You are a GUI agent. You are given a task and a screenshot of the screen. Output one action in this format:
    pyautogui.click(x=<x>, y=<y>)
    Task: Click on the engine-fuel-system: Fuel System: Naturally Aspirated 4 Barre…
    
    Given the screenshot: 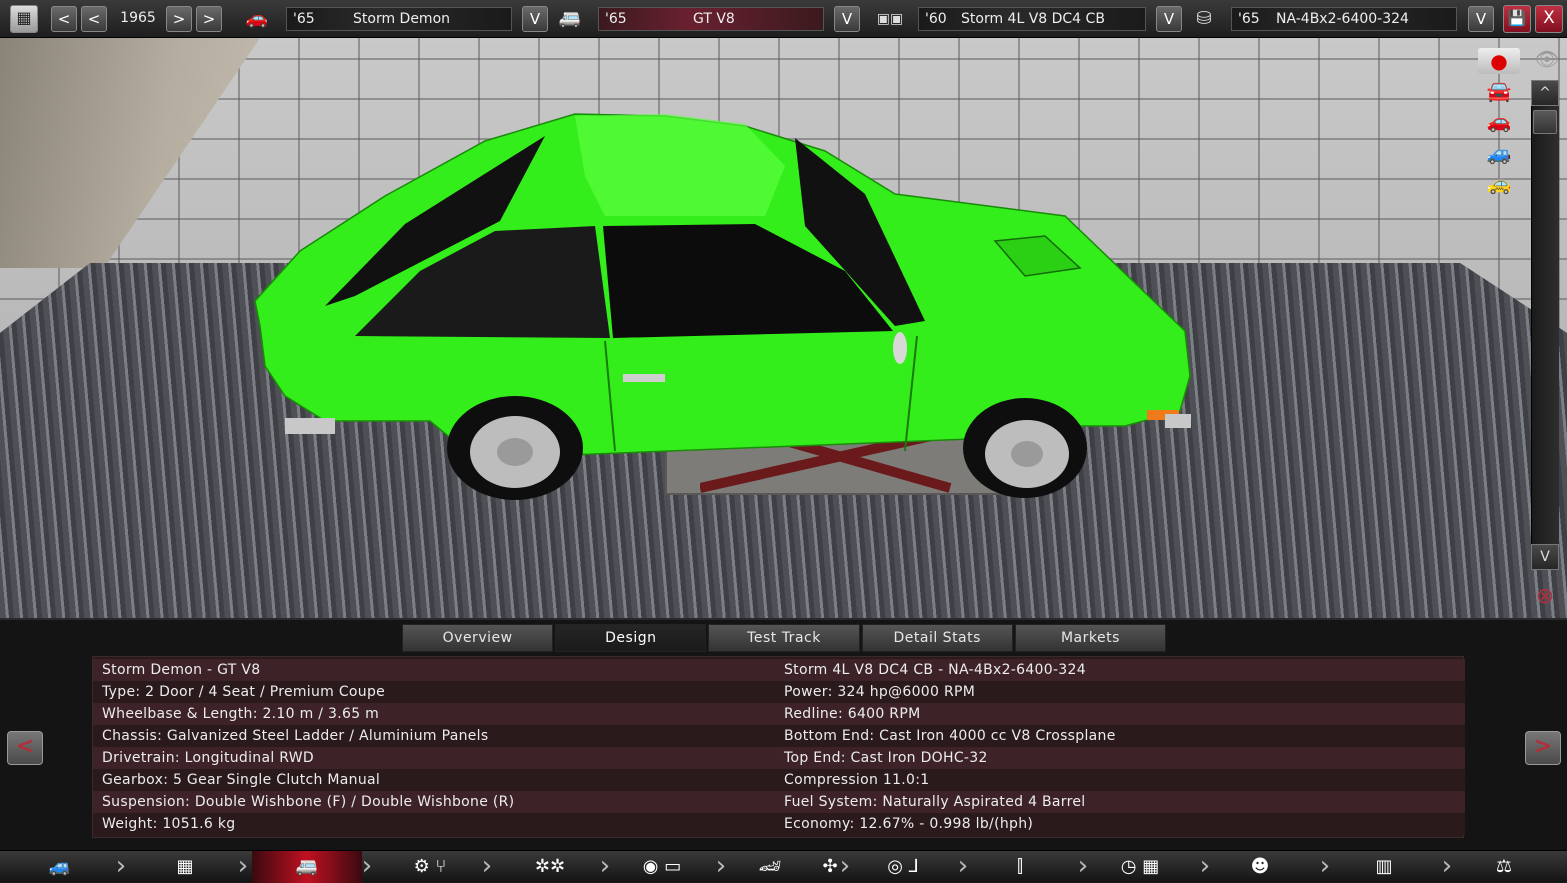 What is the action you would take?
    pyautogui.click(x=935, y=802)
    